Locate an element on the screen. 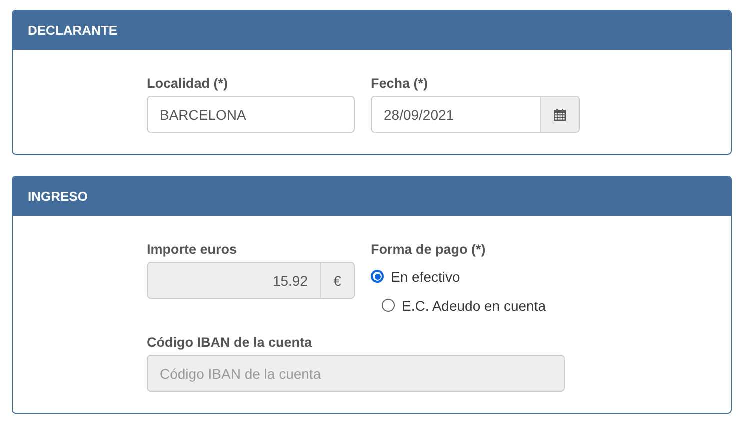  currency-addon: € is located at coordinates (337, 280).